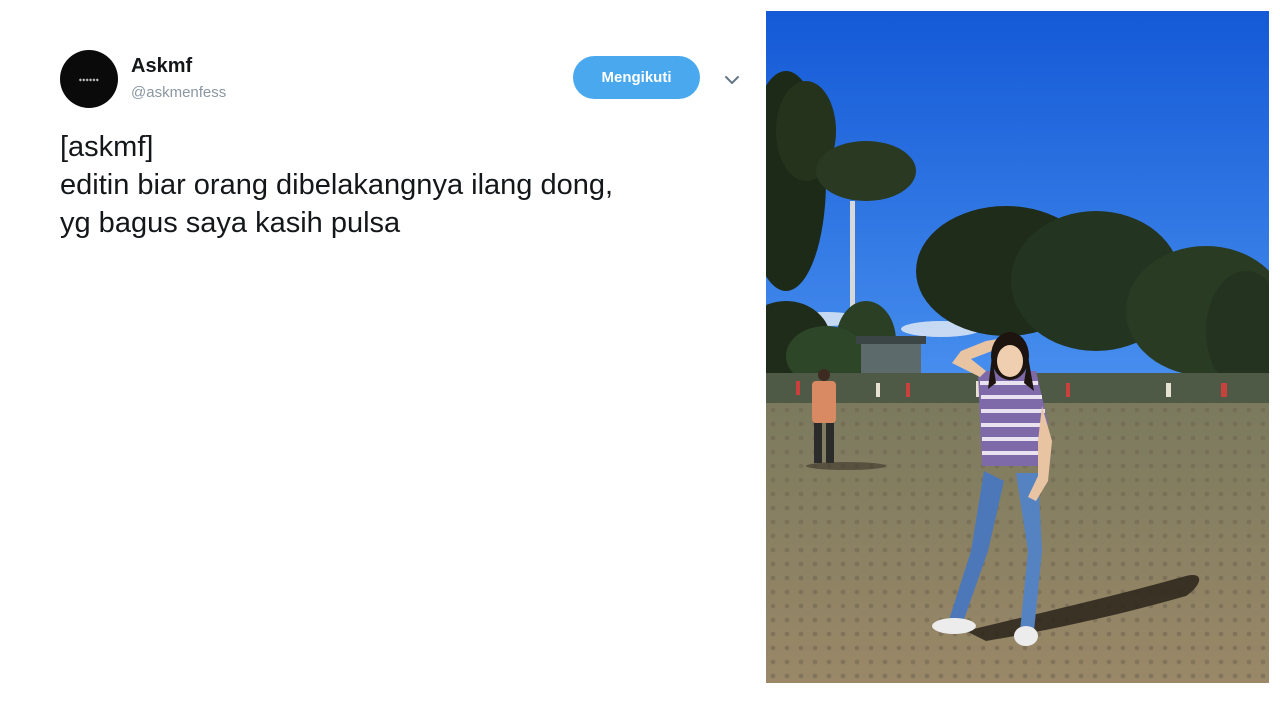  What do you see at coordinates (636, 77) in the screenshot?
I see `following-button: Mengikuti` at bounding box center [636, 77].